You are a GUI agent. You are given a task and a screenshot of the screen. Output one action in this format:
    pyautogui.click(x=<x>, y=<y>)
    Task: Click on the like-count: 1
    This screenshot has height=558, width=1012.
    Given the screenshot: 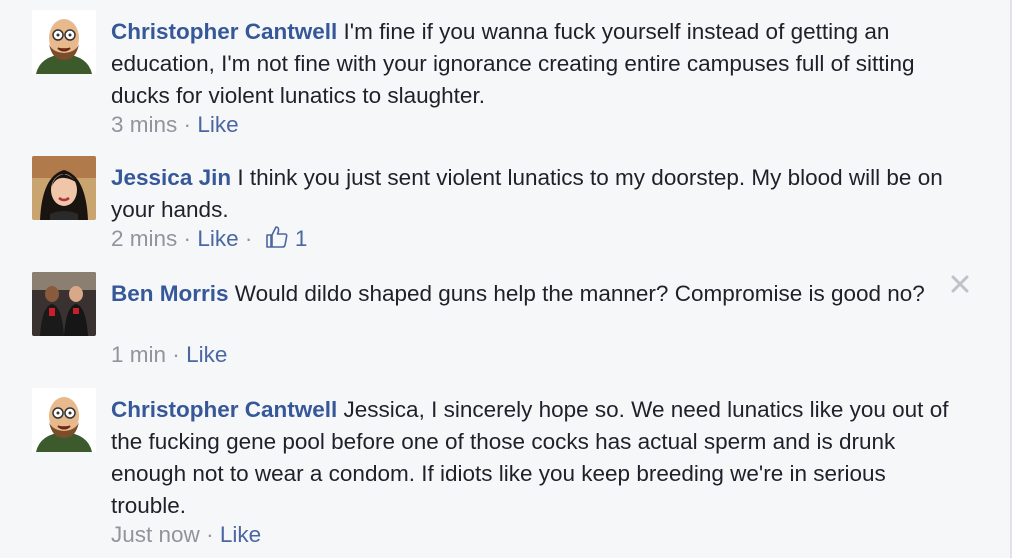 What is the action you would take?
    pyautogui.click(x=301, y=238)
    